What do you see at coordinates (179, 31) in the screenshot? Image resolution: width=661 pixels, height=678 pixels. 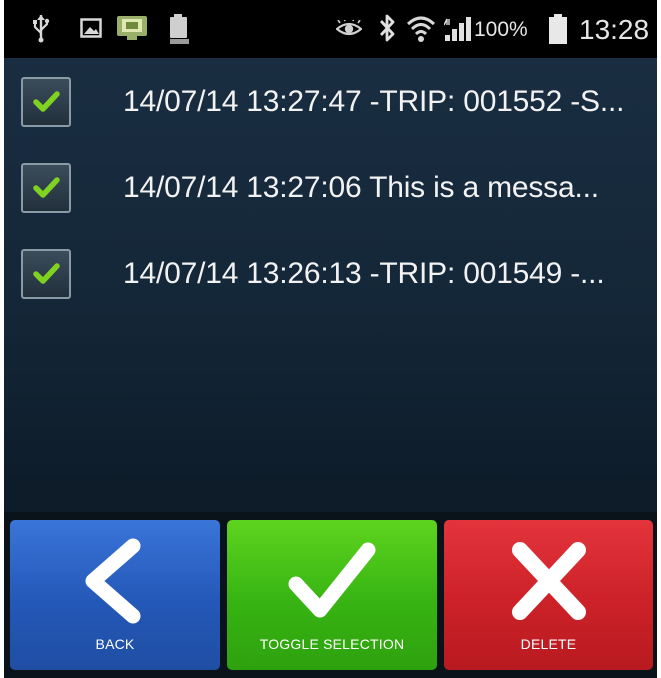 I see `battery-saver-icon` at bounding box center [179, 31].